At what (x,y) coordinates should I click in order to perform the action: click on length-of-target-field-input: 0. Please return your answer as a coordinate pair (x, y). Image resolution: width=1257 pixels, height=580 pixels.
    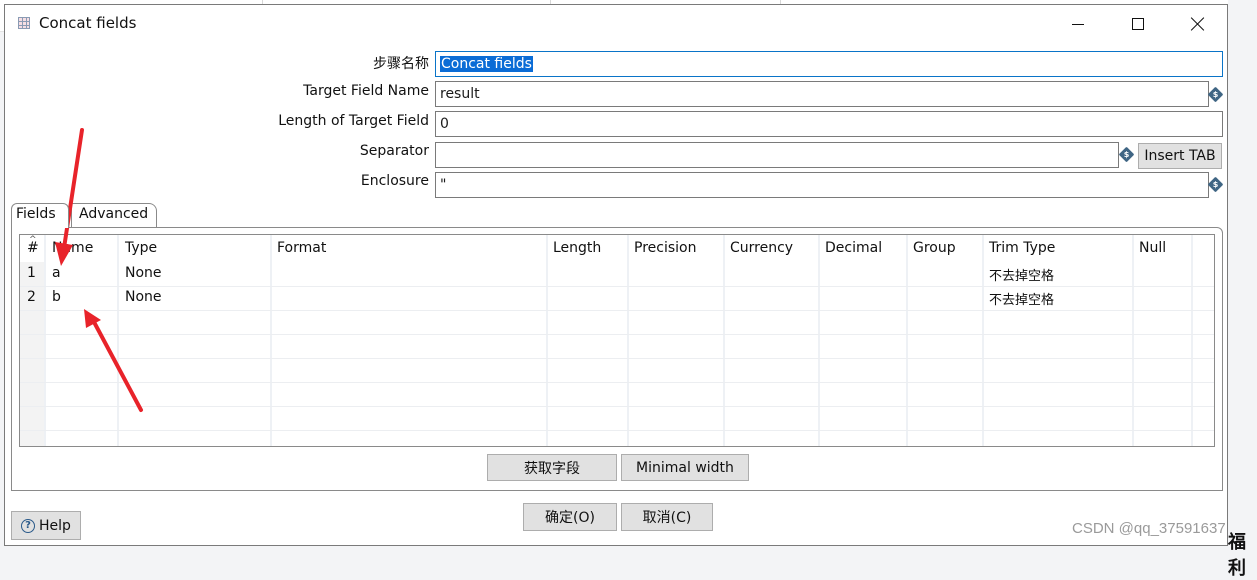
    Looking at the image, I should click on (829, 124).